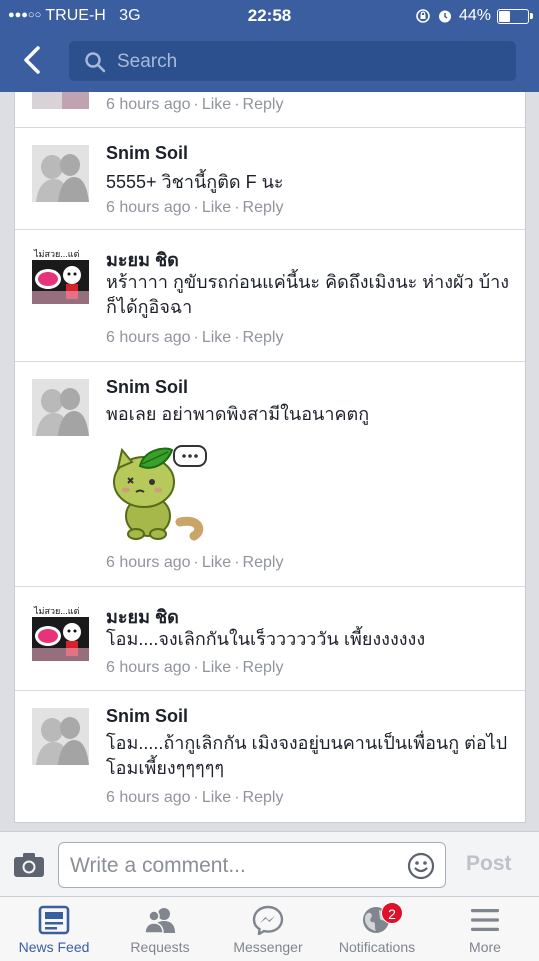 The height and width of the screenshot is (961, 539). Describe the element at coordinates (268, 947) in the screenshot. I see `tab-label: Messenger` at that location.